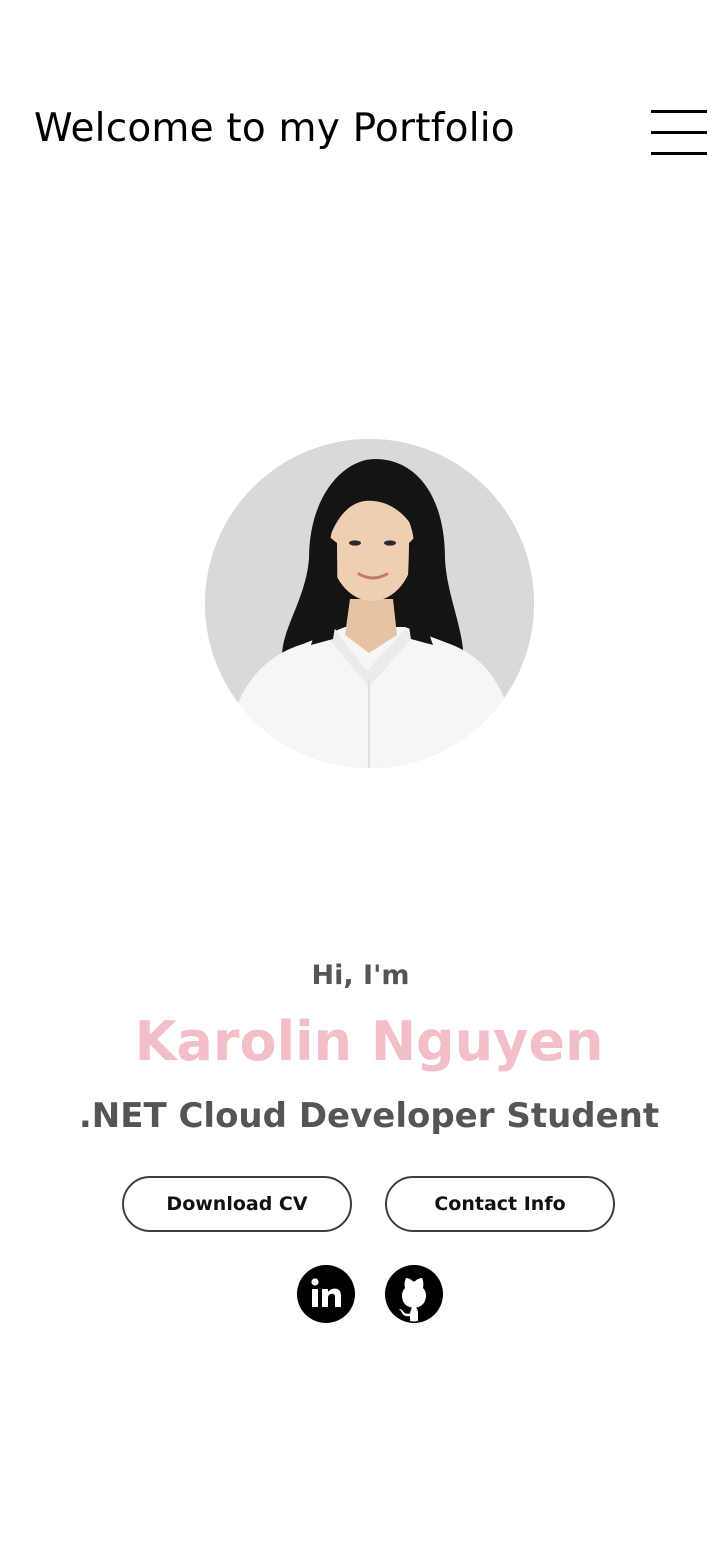  I want to click on linkedin-icon, so click(326, 1294).